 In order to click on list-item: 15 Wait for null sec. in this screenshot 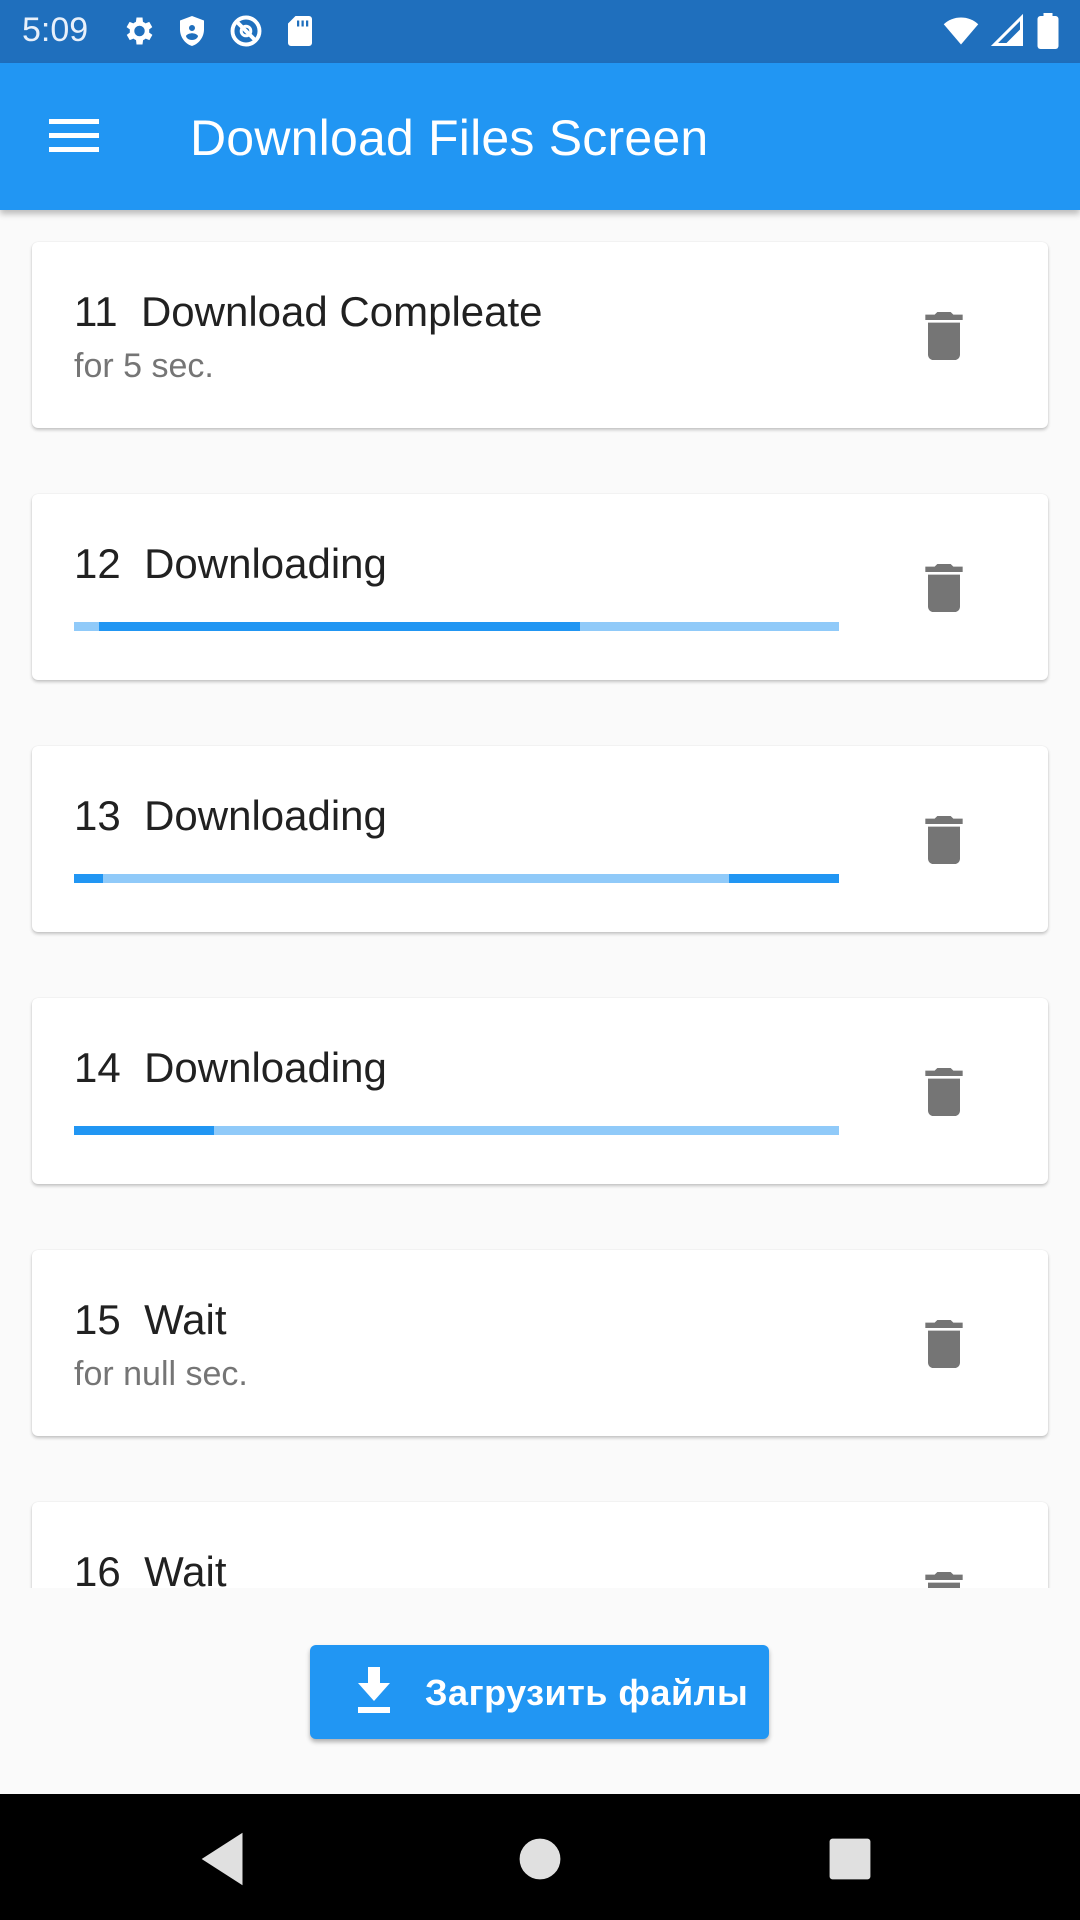, I will do `click(540, 1343)`.